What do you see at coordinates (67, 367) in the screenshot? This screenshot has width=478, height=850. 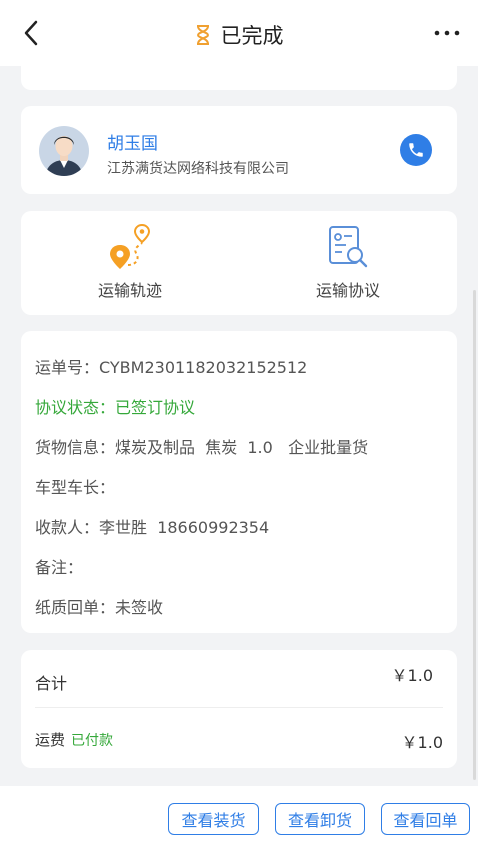 I see `waybill-label: 运单号：` at bounding box center [67, 367].